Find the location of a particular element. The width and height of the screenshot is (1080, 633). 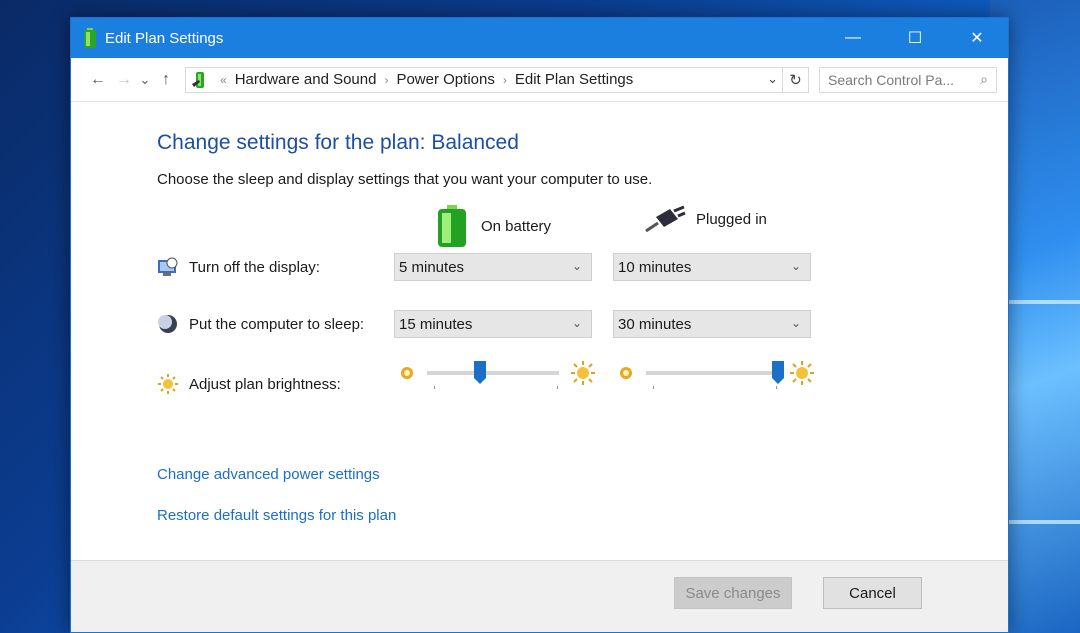

sleep-battery-value: 15 minutes is located at coordinates (436, 324).